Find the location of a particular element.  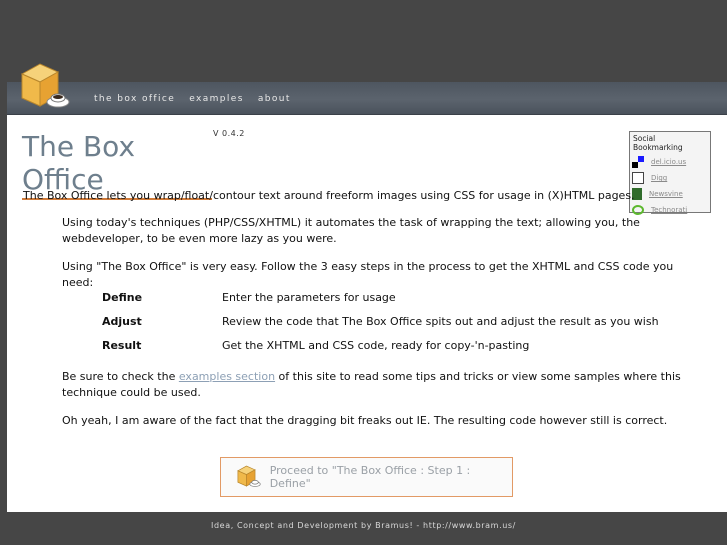

nav-about: about is located at coordinates (274, 99).